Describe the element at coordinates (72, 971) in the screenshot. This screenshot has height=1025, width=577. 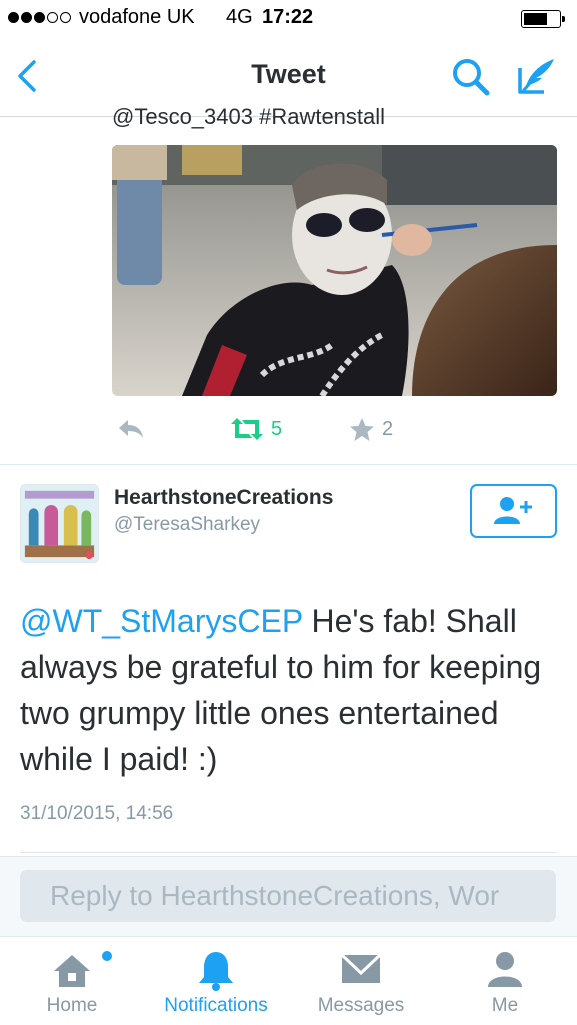
I see `home-icon` at that location.